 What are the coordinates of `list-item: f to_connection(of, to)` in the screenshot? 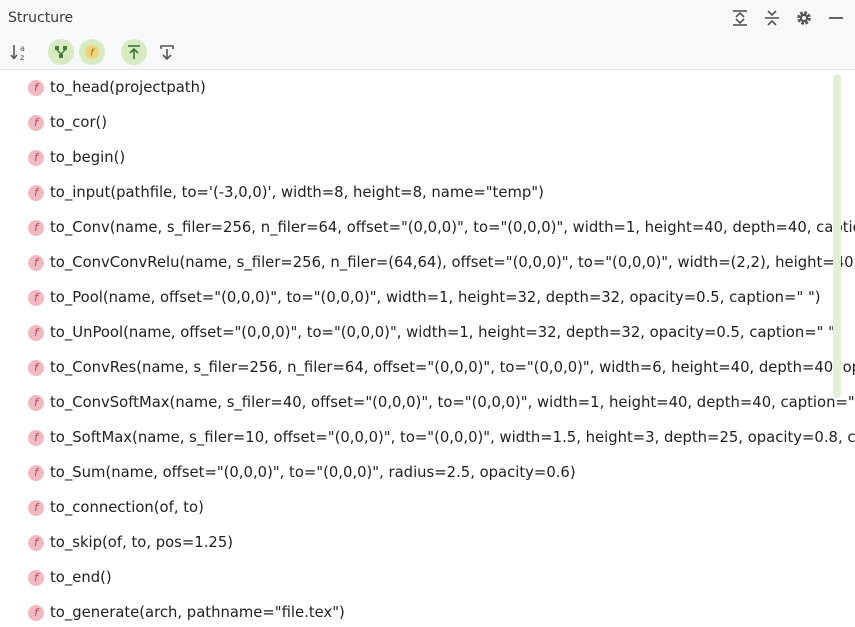 It's located at (427, 507).